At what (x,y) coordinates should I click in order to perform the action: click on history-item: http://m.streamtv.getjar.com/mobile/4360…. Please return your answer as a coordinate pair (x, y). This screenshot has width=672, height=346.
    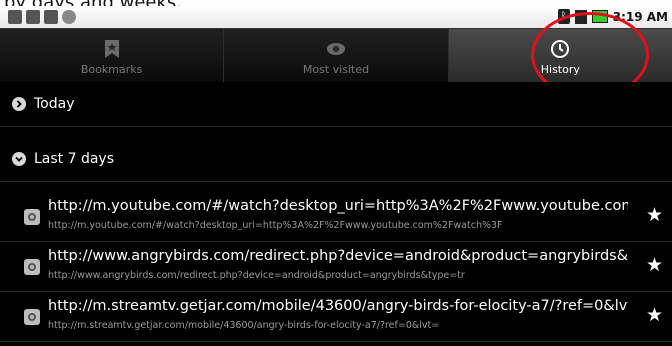
    Looking at the image, I should click on (336, 317).